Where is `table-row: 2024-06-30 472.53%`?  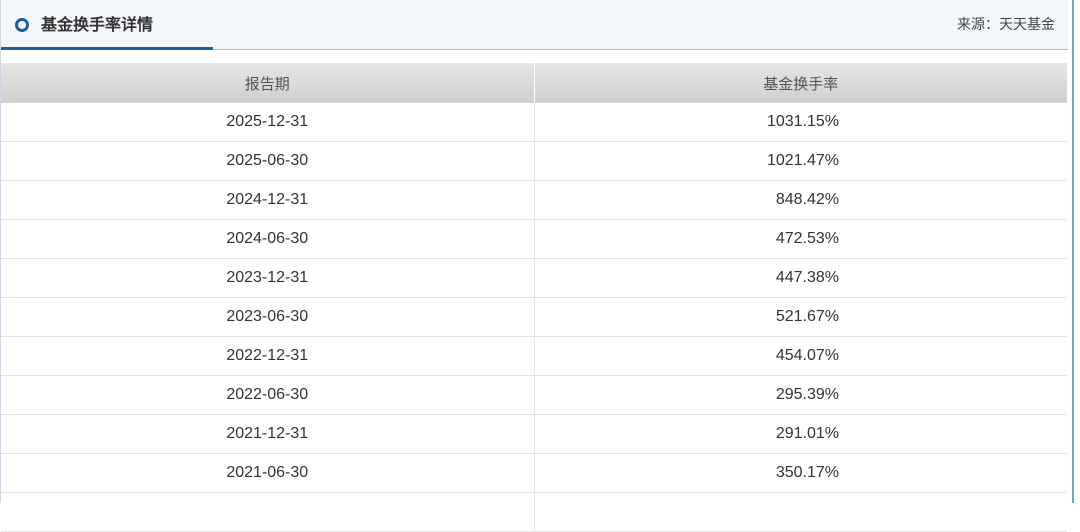 table-row: 2024-06-30 472.53% is located at coordinates (534, 239).